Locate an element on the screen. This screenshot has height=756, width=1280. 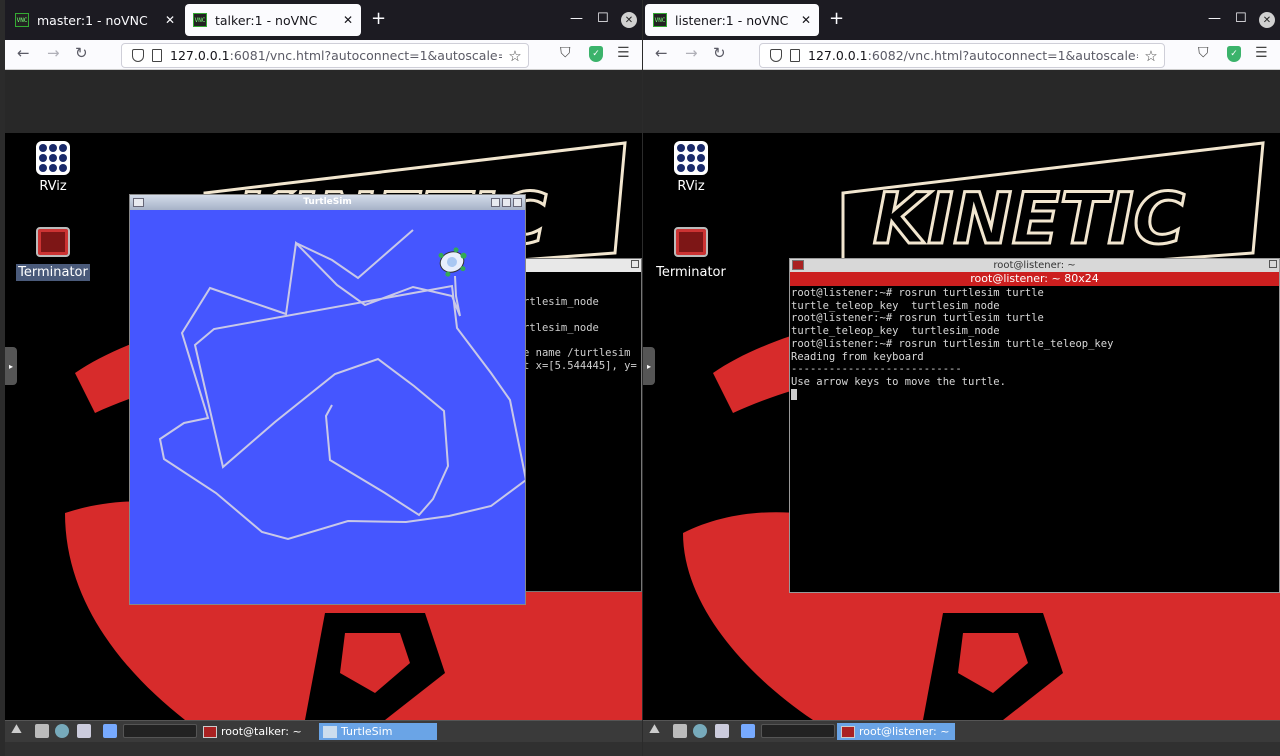
tab-title: talker:1 - noVNC is located at coordinates (266, 20).